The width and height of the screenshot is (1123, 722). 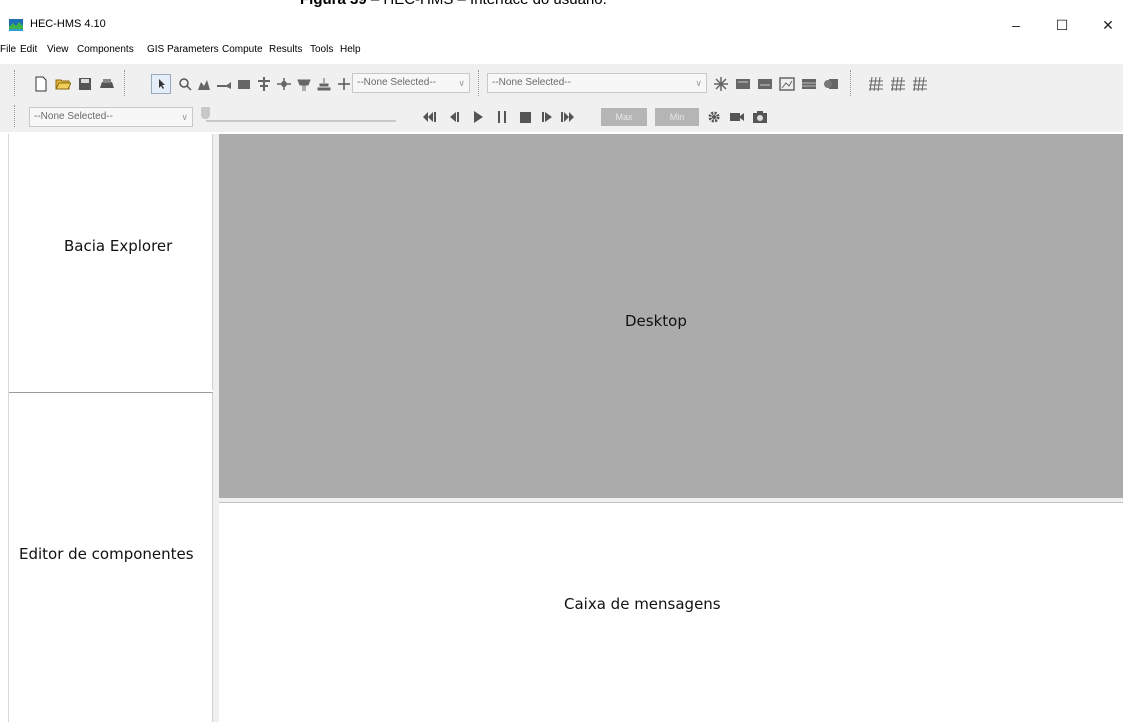 What do you see at coordinates (561, 25) in the screenshot?
I see `title-bar: HEC-HMS 4.10 – ☐ ✕` at bounding box center [561, 25].